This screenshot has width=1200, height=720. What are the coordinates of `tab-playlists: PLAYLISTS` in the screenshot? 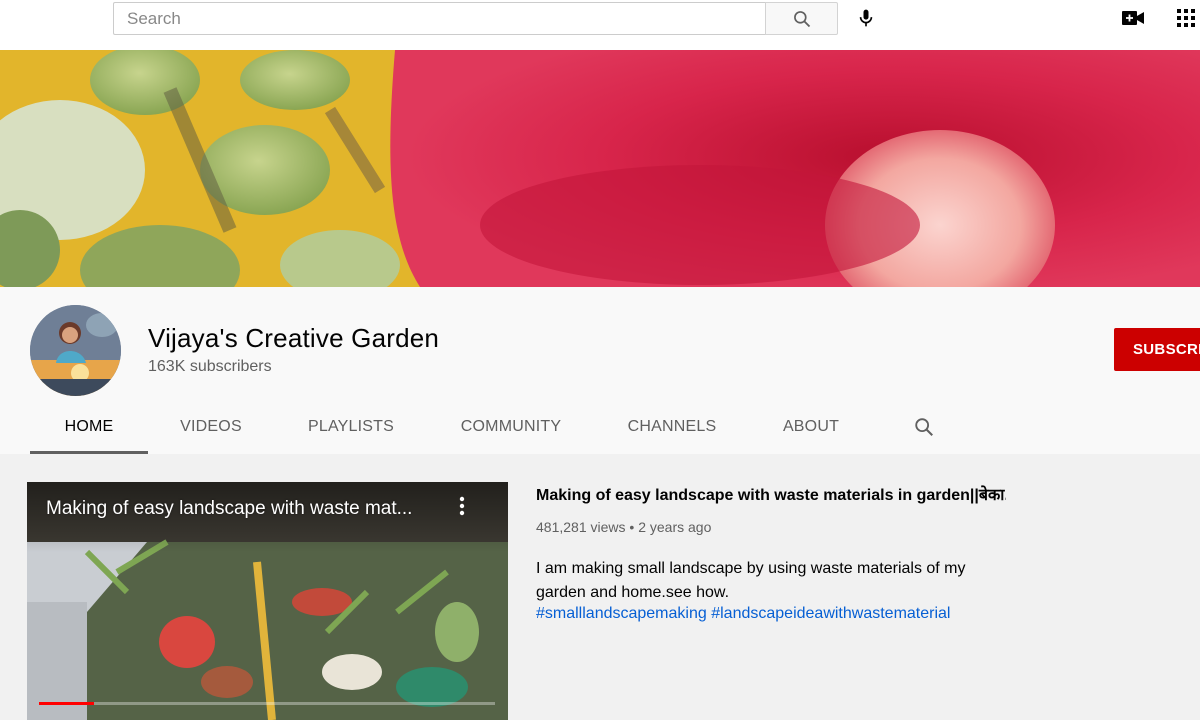 It's located at (351, 427).